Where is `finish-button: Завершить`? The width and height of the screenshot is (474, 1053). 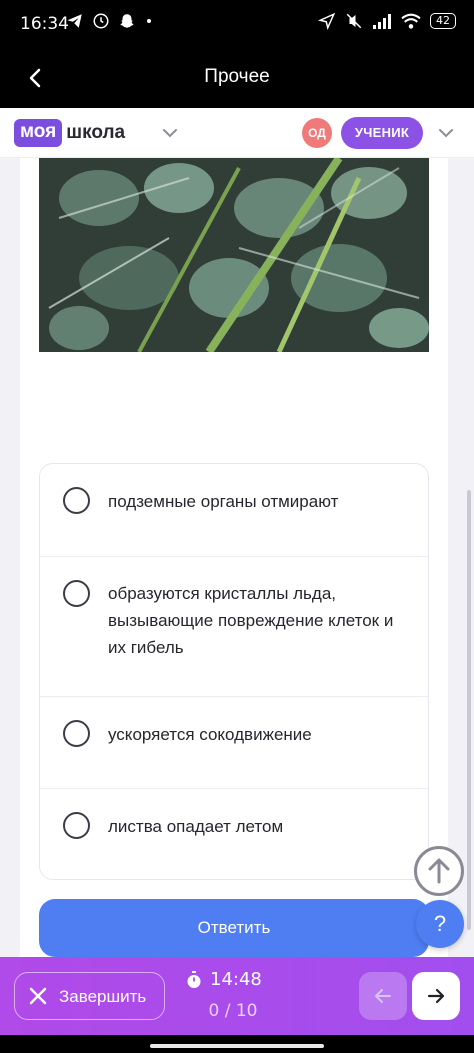 finish-button: Завершить is located at coordinates (89, 996).